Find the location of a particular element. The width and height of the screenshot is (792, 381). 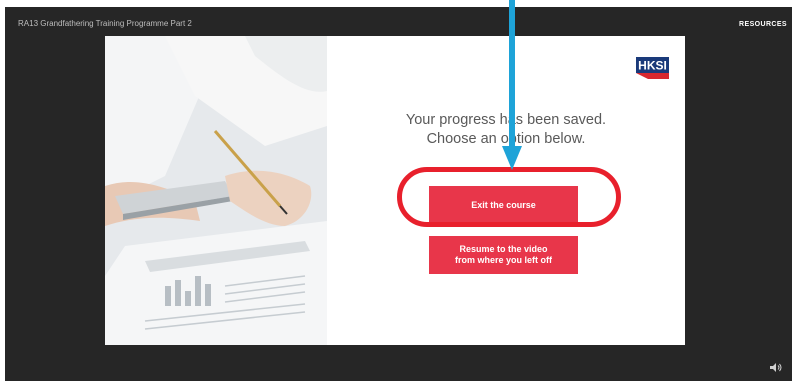

logo-text: HKSI is located at coordinates (652, 66).